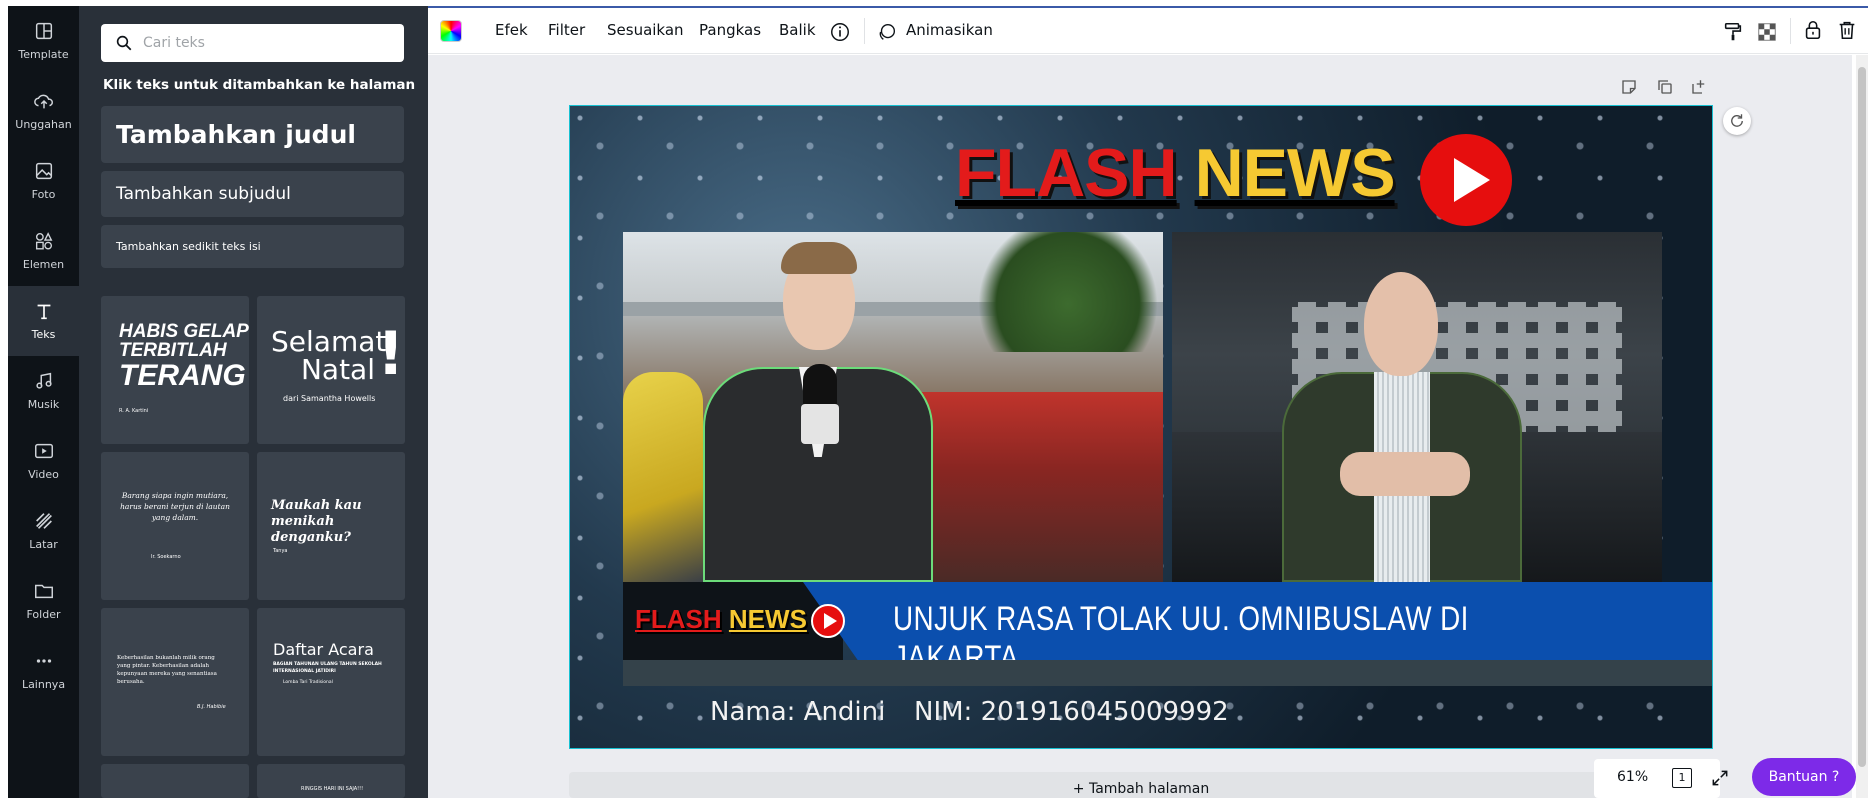 The image size is (1868, 806). I want to click on page-count-button: 1, so click(1682, 778).